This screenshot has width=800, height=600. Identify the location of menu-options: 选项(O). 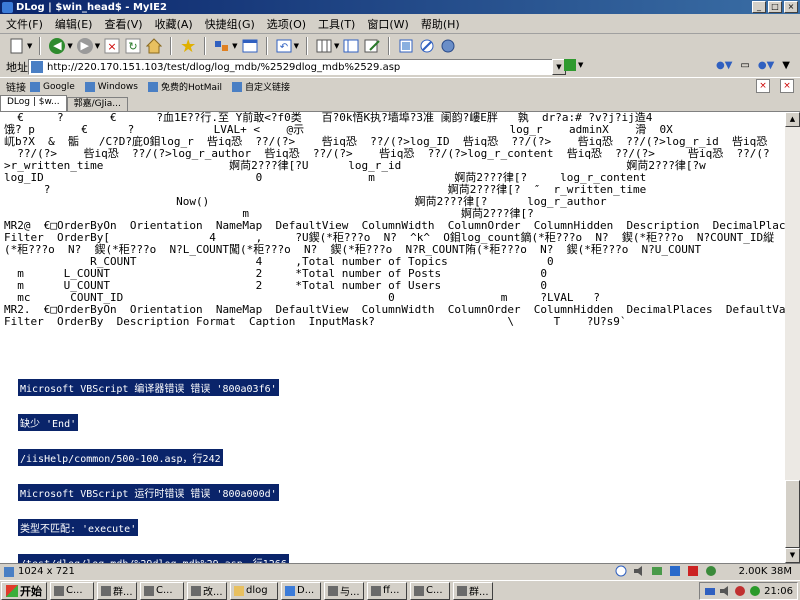
(286, 24).